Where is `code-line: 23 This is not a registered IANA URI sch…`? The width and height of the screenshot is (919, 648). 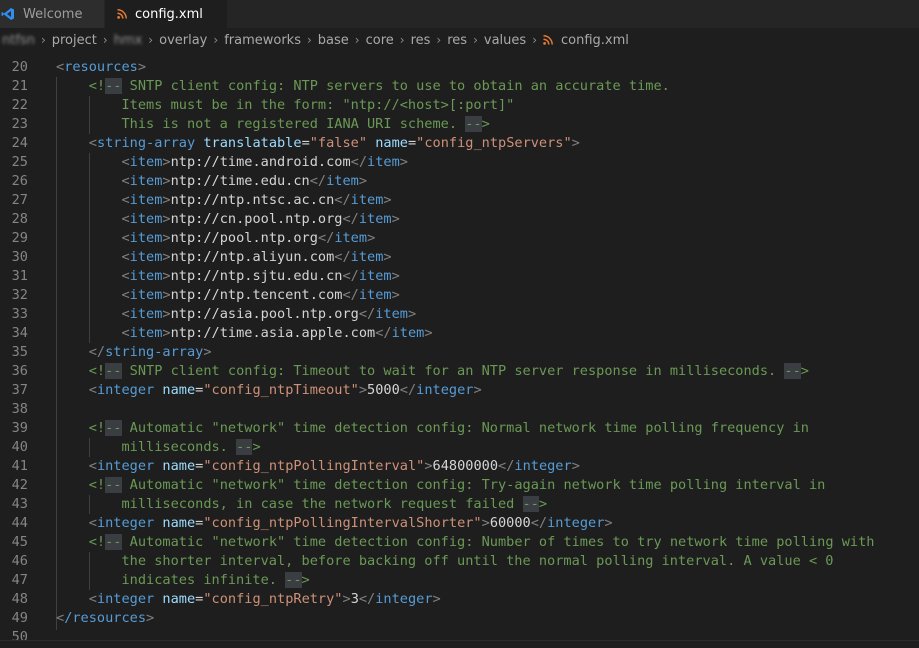 code-line: 23 This is not a registered IANA URI sch… is located at coordinates (459, 124).